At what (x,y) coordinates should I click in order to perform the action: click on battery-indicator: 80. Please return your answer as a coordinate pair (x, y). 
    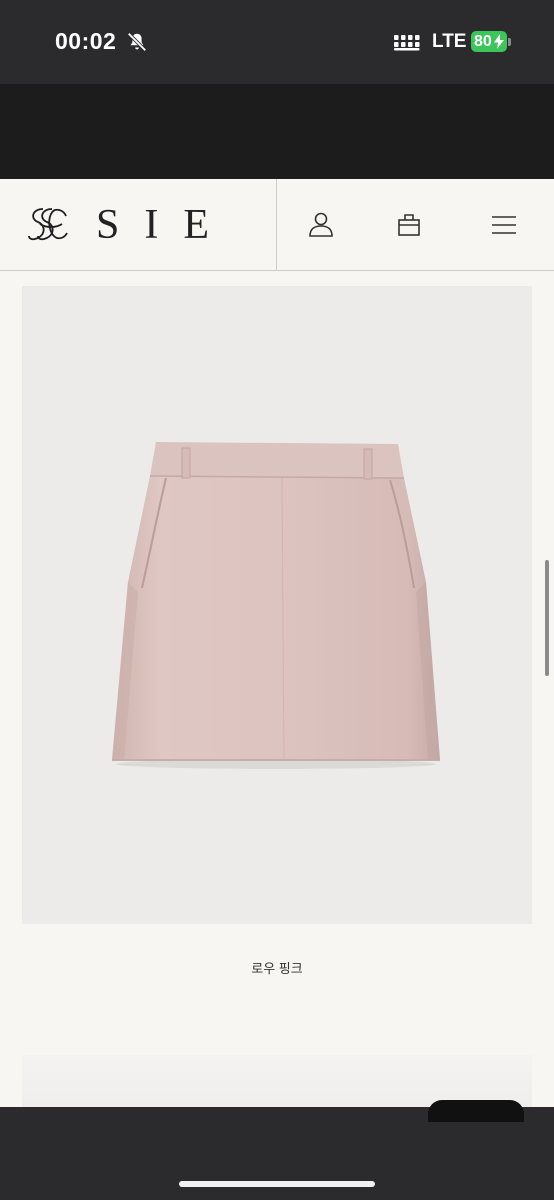
    Looking at the image, I should click on (489, 41).